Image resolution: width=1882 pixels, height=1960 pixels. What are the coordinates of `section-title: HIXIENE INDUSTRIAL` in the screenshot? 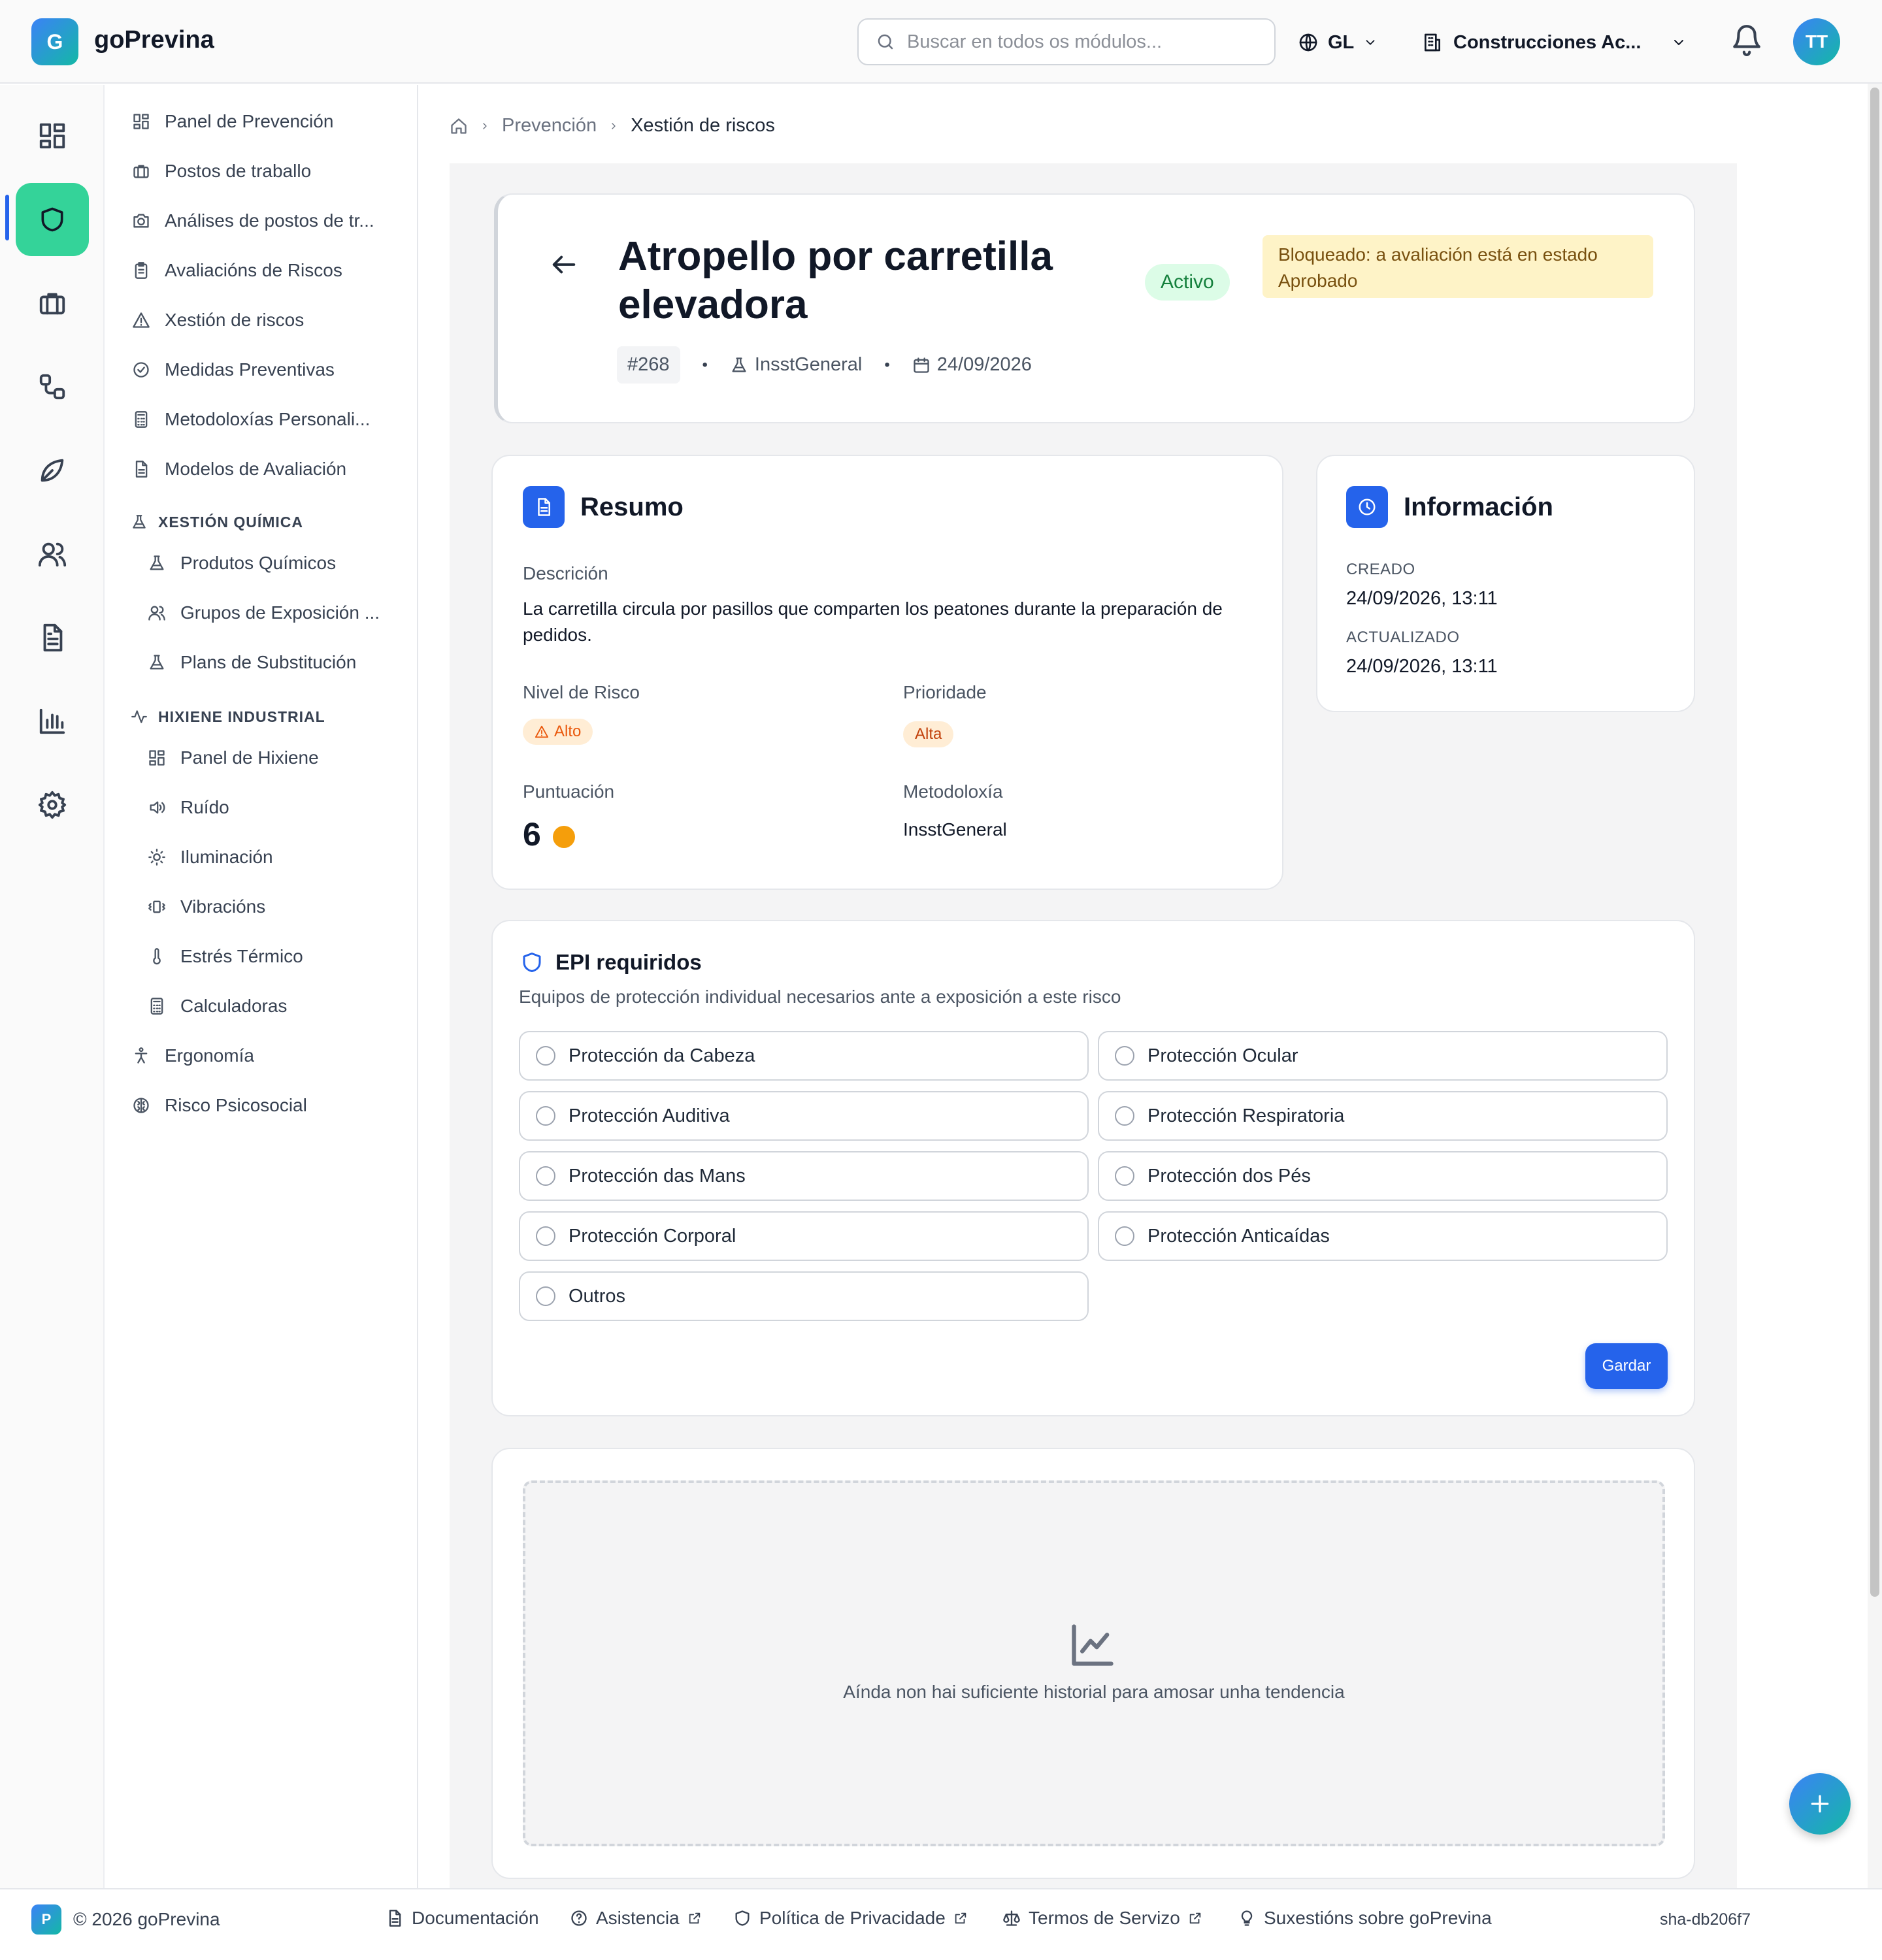 It's located at (241, 716).